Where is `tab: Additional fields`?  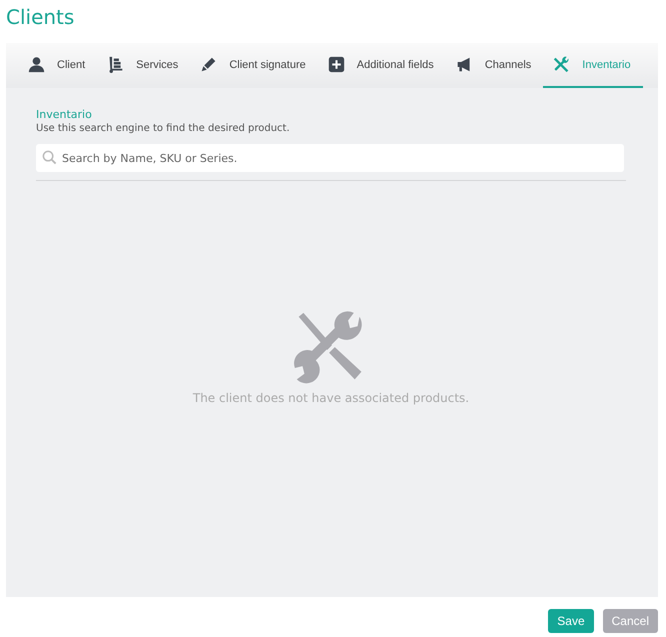
tab: Additional fields is located at coordinates (382, 65).